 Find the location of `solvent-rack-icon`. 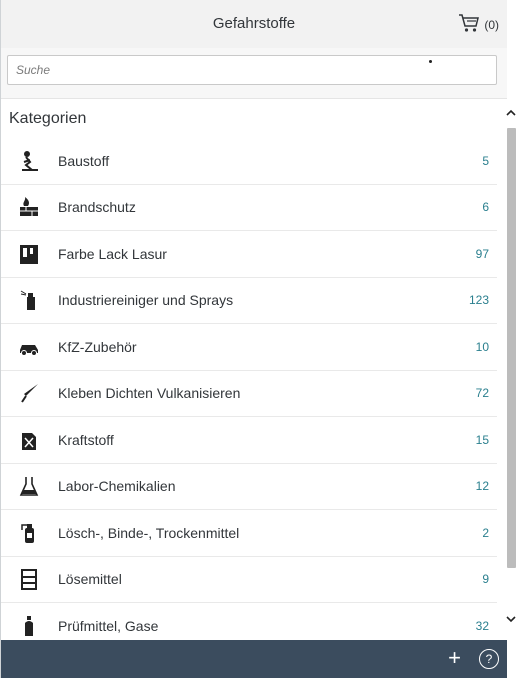

solvent-rack-icon is located at coordinates (29, 579).